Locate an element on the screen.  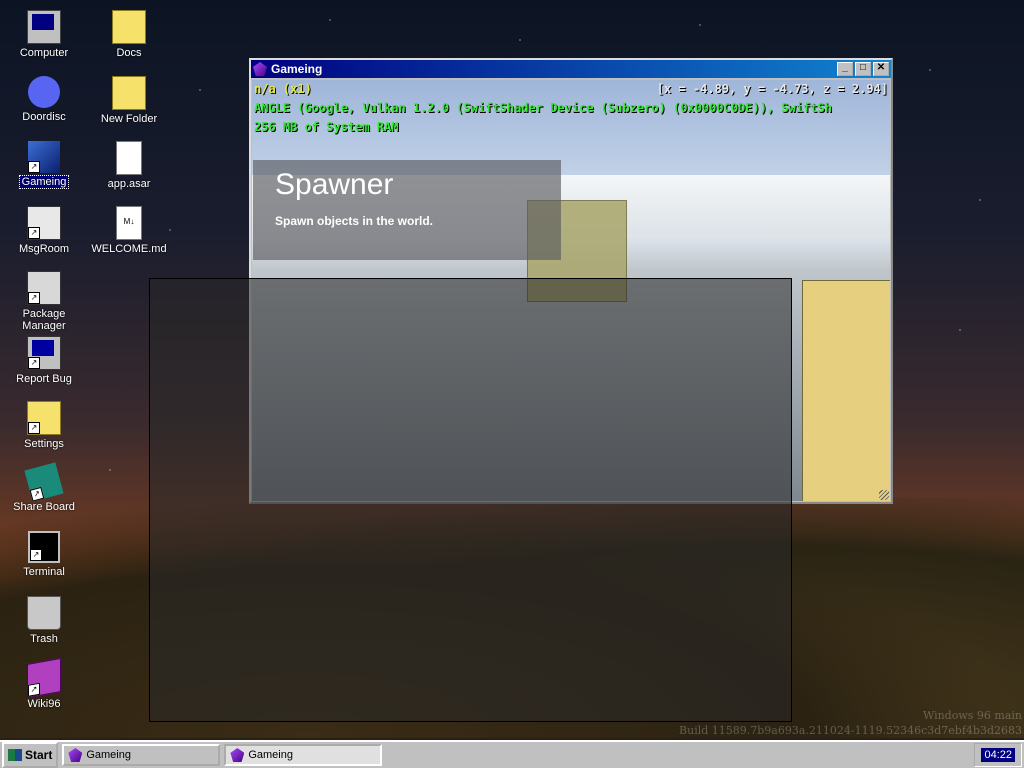
desktop-icon-label: Docs is located at coordinates (129, 53).